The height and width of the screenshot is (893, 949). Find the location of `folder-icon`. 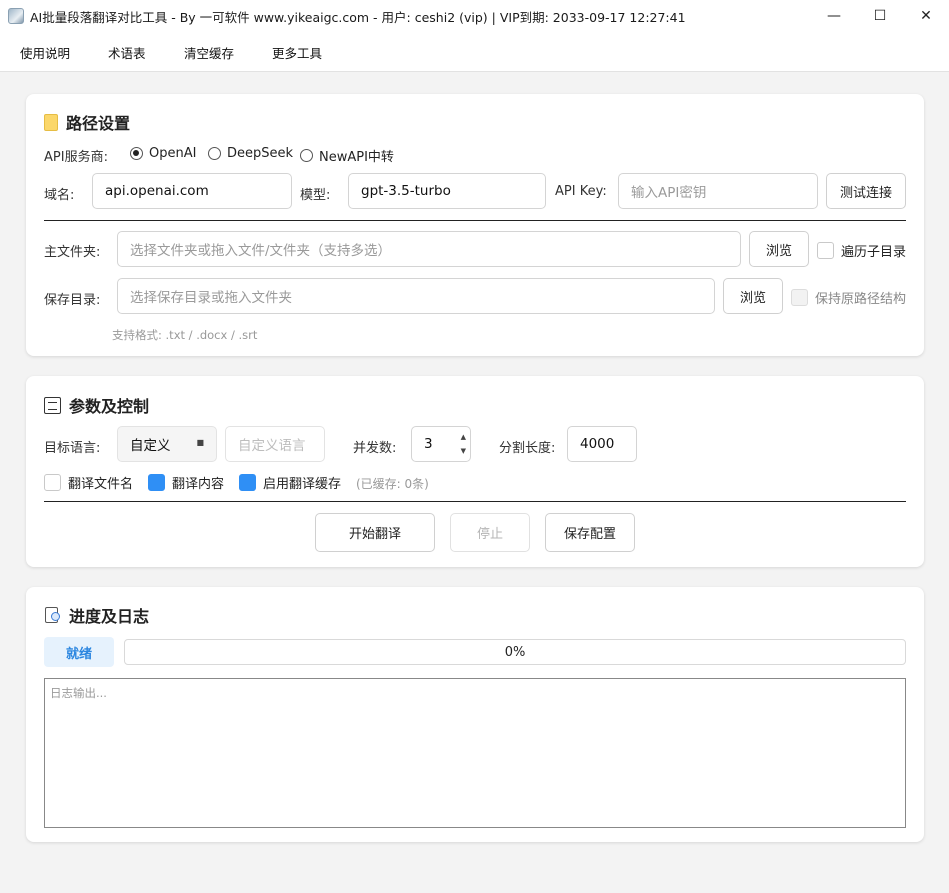

folder-icon is located at coordinates (51, 122).